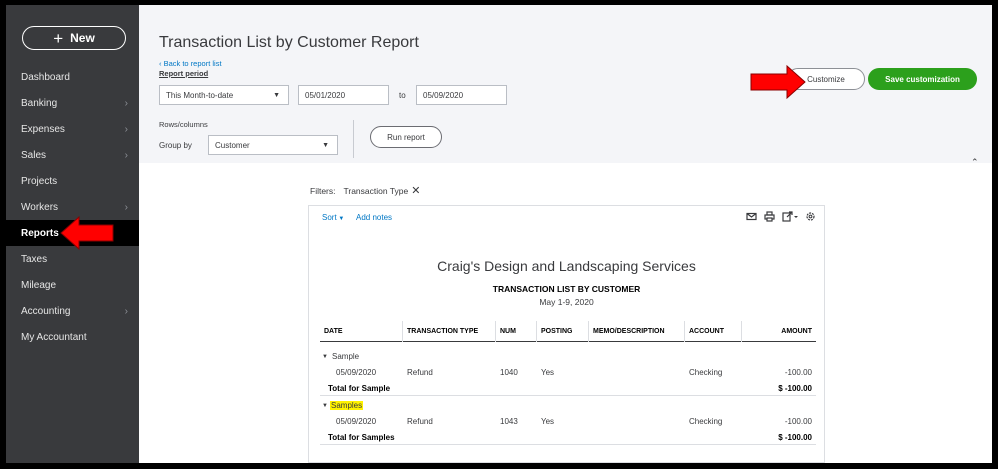  I want to click on column-header-posting: POSTING, so click(557, 331).